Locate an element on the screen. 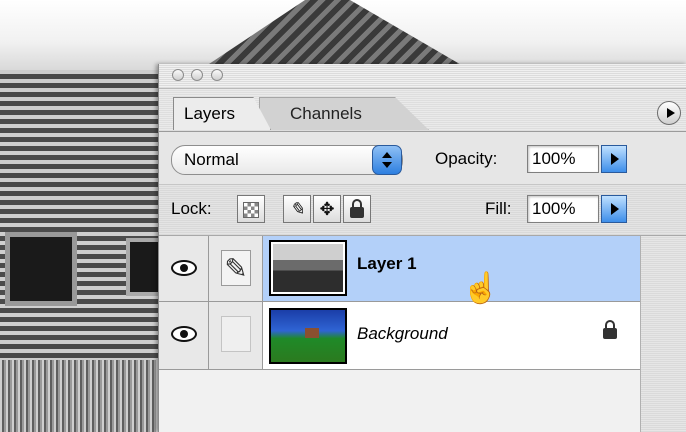  lock-position-button: ✥ is located at coordinates (327, 209).